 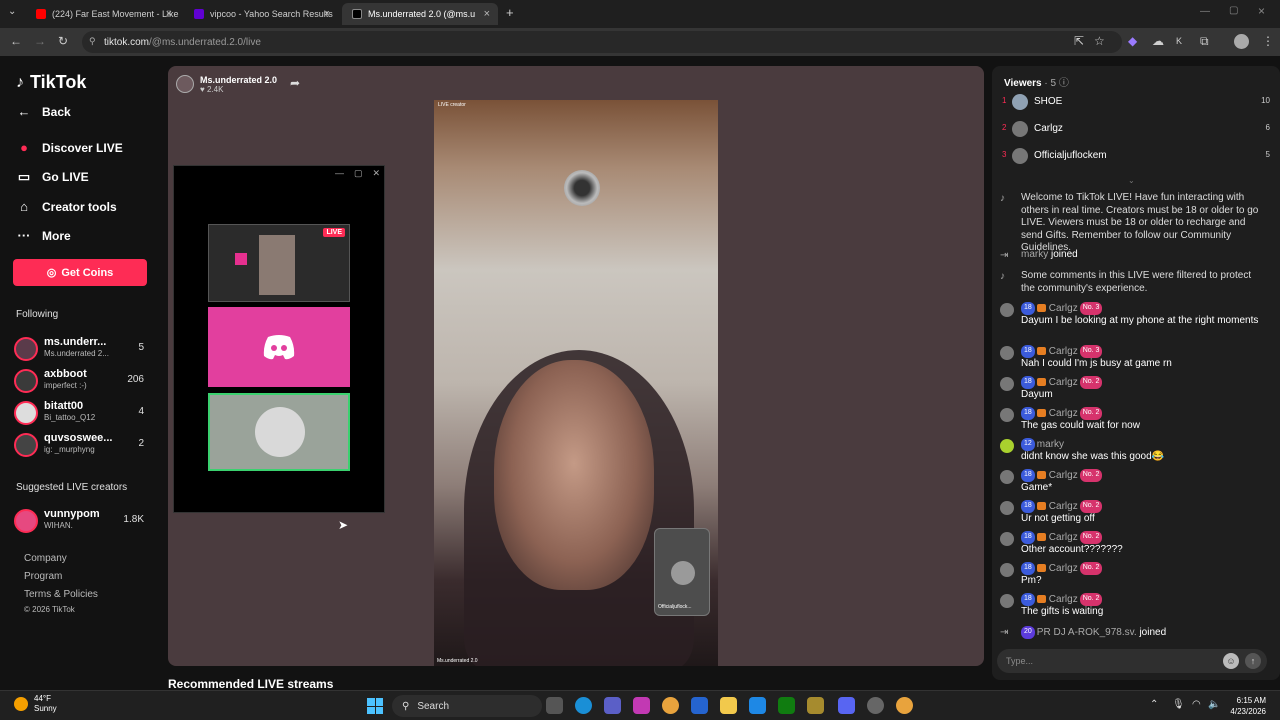 I want to click on following-item: ms.underr... Ms.underrated 2... 5, so click(x=82, y=348).